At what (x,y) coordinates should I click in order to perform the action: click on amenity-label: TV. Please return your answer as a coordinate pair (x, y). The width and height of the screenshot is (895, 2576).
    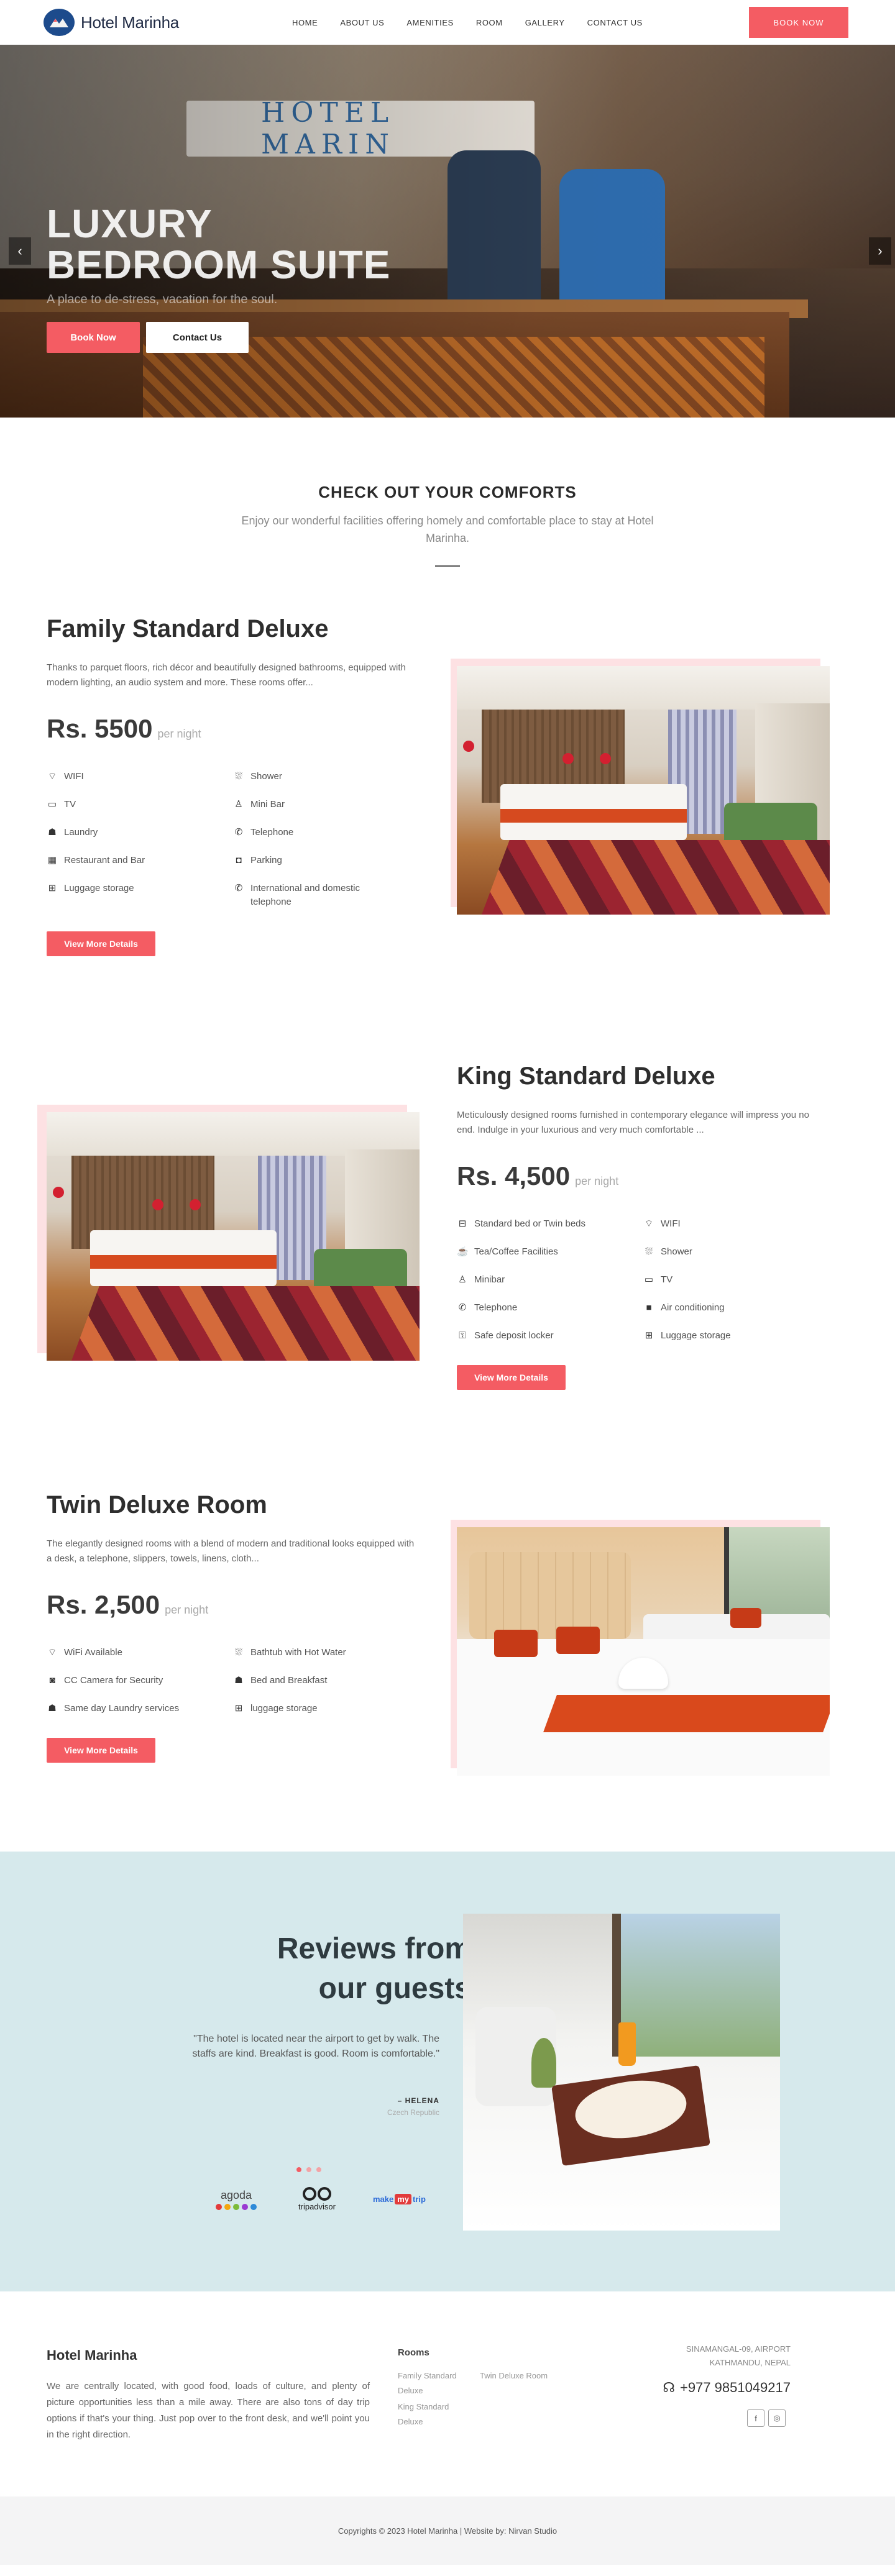
    Looking at the image, I should click on (667, 1279).